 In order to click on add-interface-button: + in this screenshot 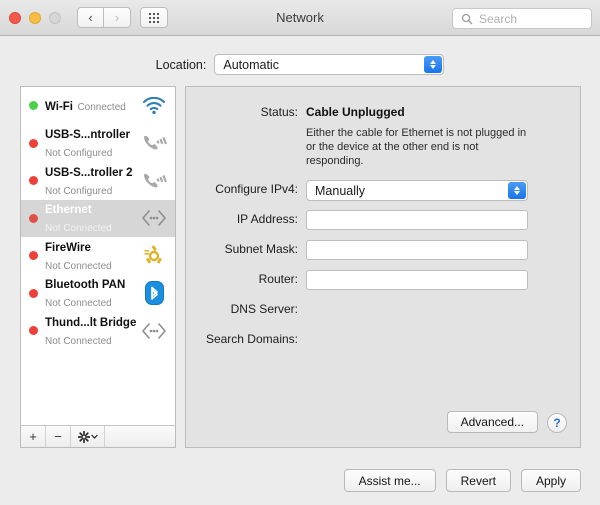, I will do `click(33, 436)`.